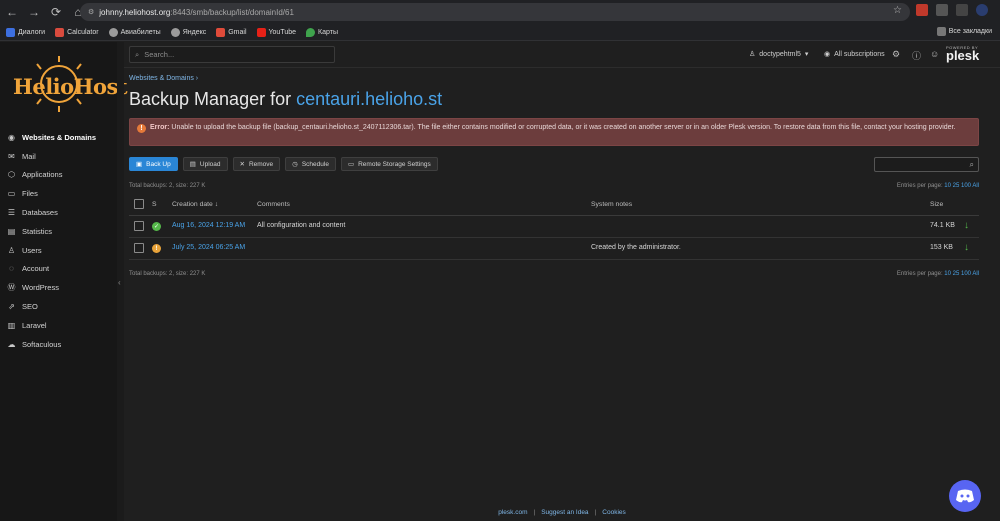 The width and height of the screenshot is (1000, 521). I want to click on reload-icon: ⟳, so click(56, 12).